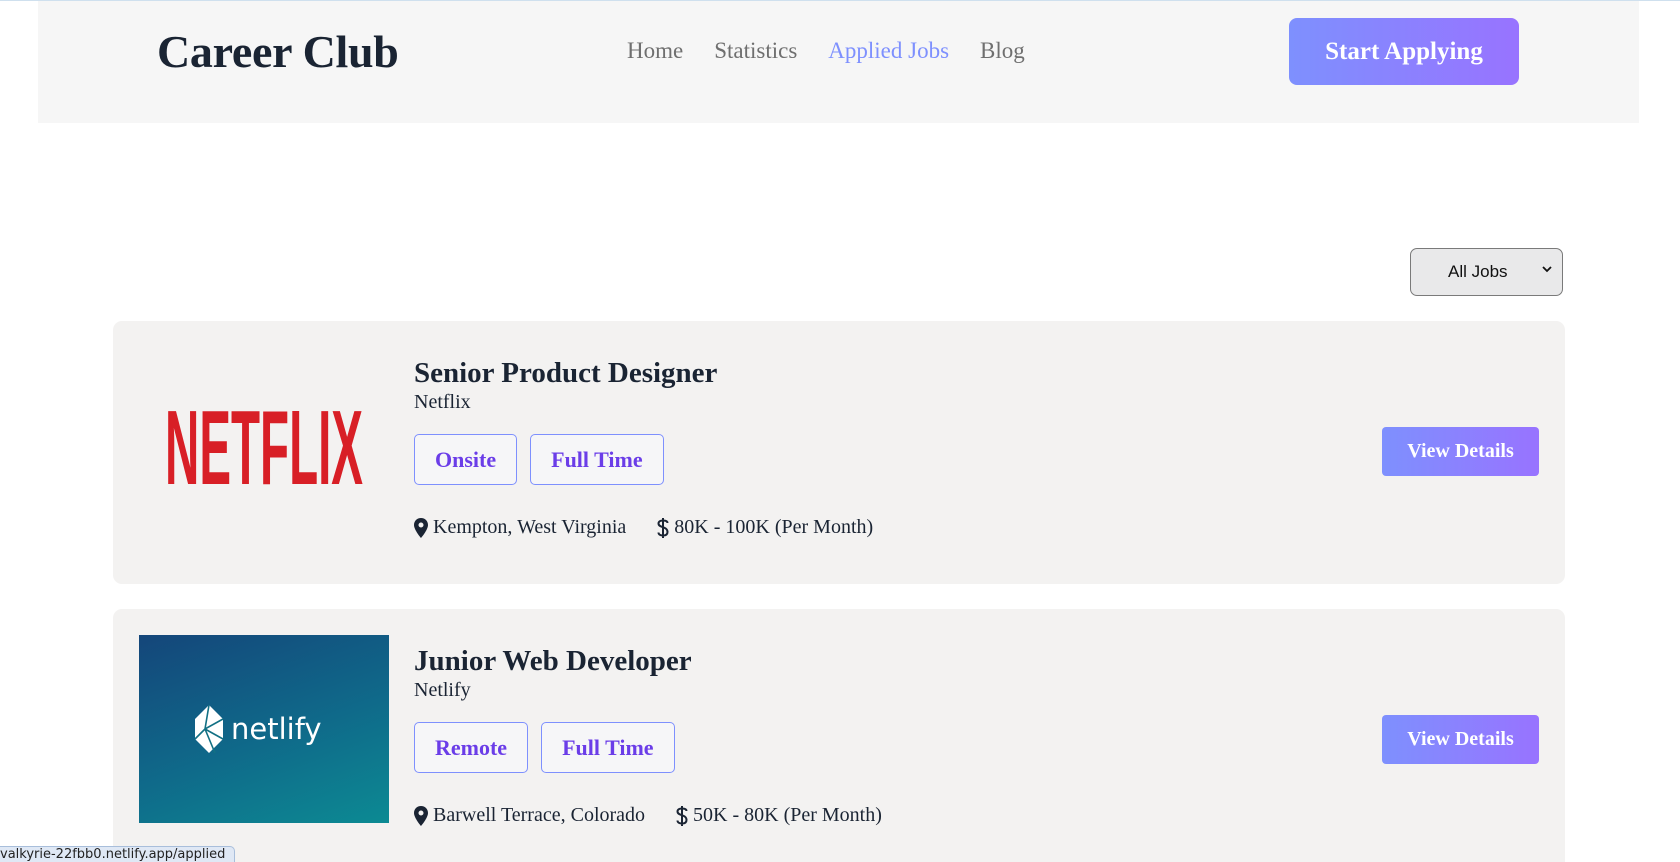 This screenshot has width=1680, height=862. What do you see at coordinates (471, 747) in the screenshot?
I see `tag-work-mode: Remote` at bounding box center [471, 747].